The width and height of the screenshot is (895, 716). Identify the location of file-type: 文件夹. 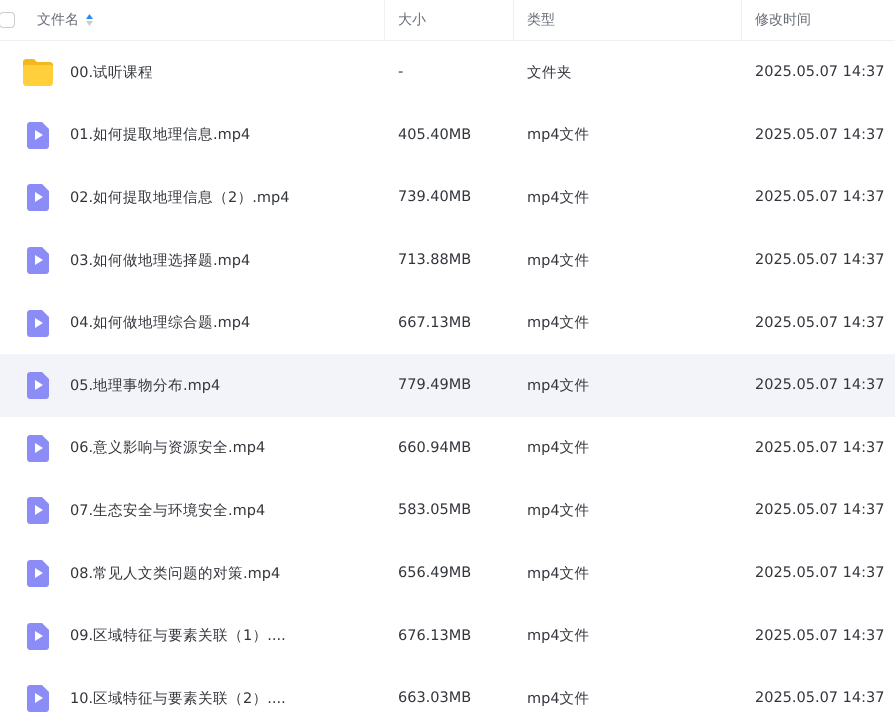
(549, 72).